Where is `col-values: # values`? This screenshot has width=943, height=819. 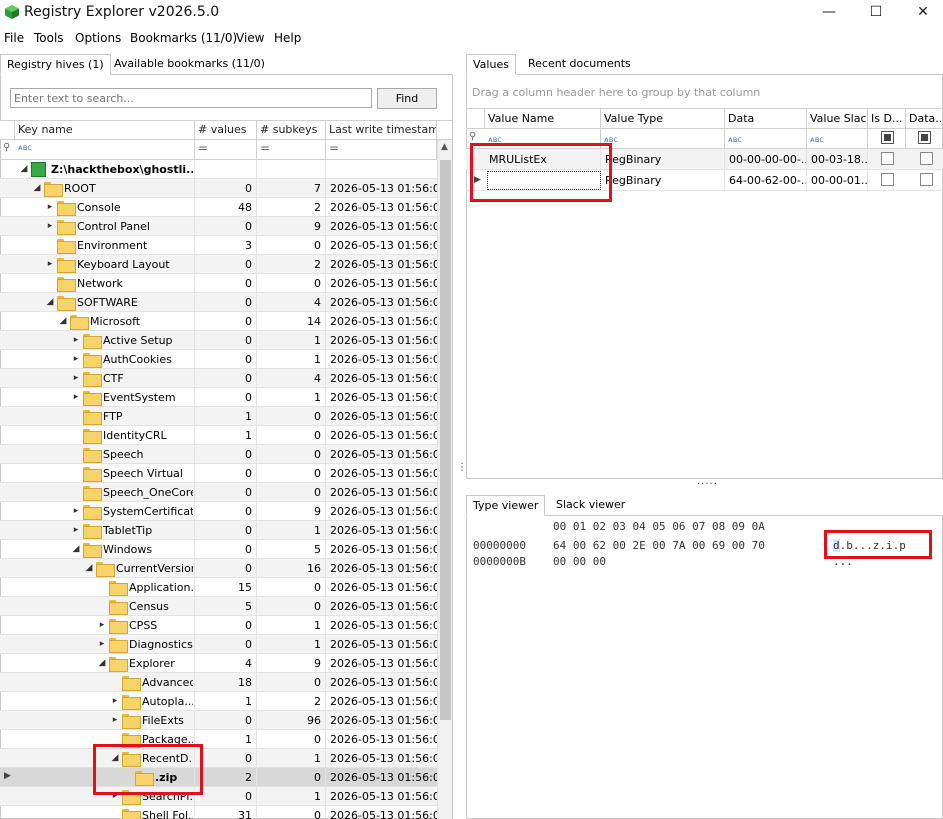
col-values: # values is located at coordinates (226, 130).